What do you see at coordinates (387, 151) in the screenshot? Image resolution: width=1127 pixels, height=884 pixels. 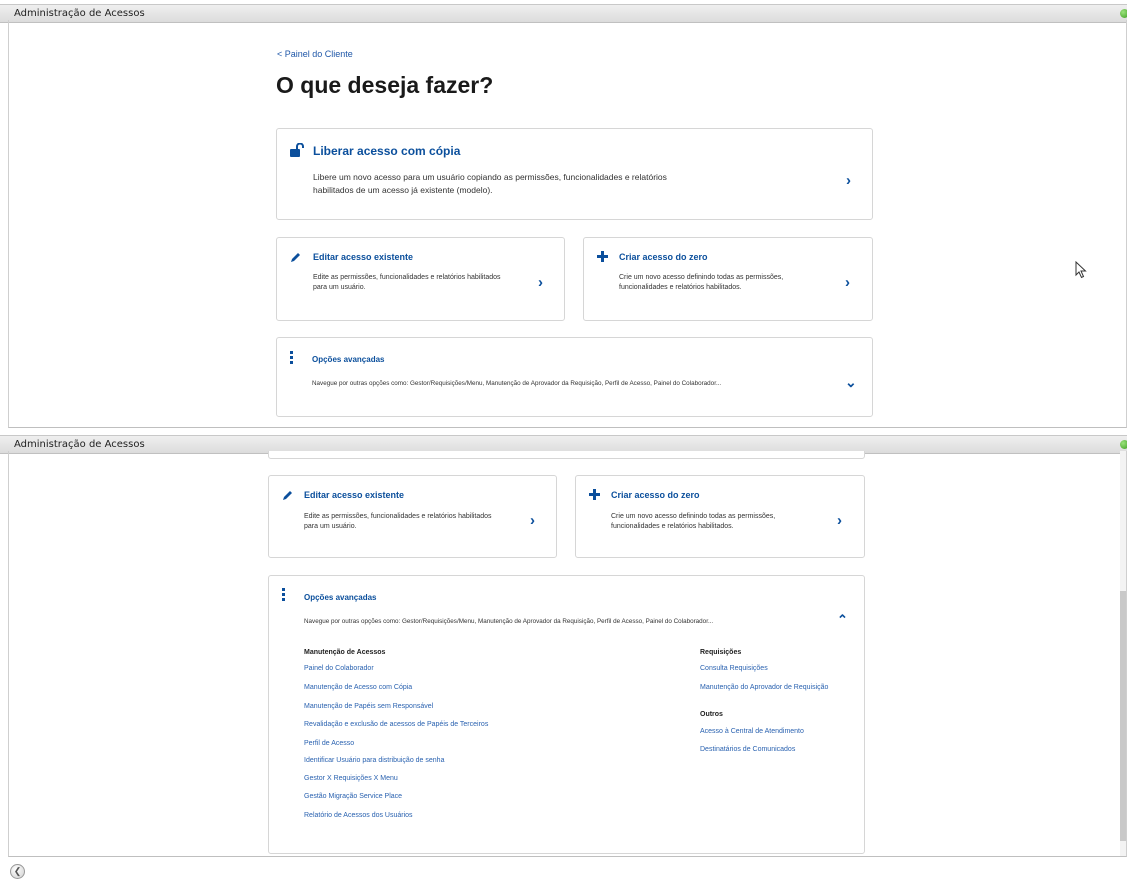 I see `copy-card-title: Liberar acesso com cópia` at bounding box center [387, 151].